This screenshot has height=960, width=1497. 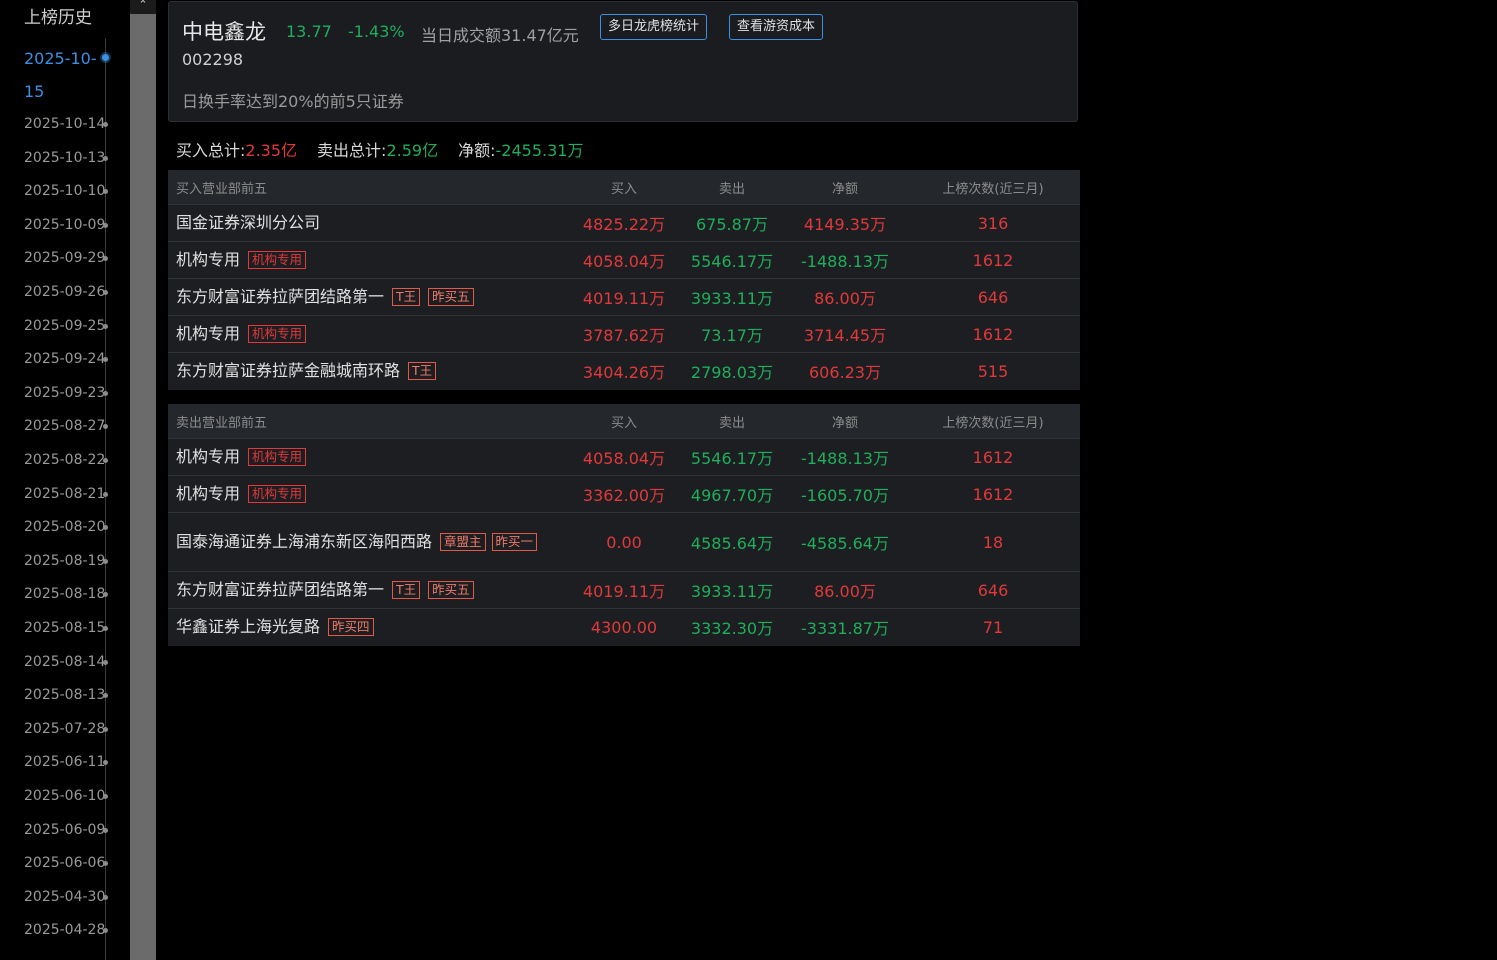 What do you see at coordinates (64, 258) in the screenshot?
I see `history-date-item: 2025-09-29` at bounding box center [64, 258].